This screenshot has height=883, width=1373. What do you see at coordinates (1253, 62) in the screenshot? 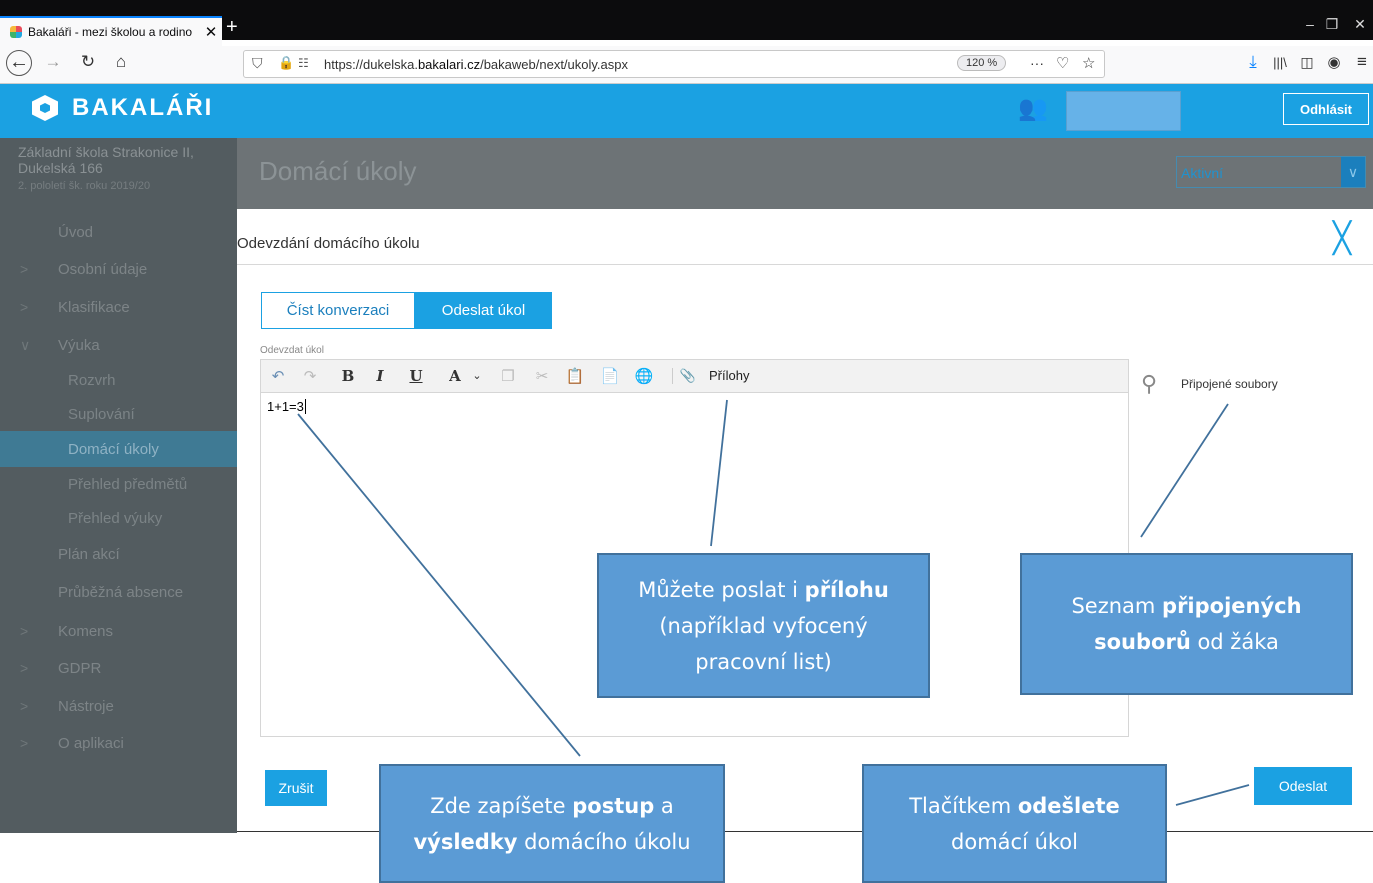
I see `download-icon: ⤓` at bounding box center [1253, 62].